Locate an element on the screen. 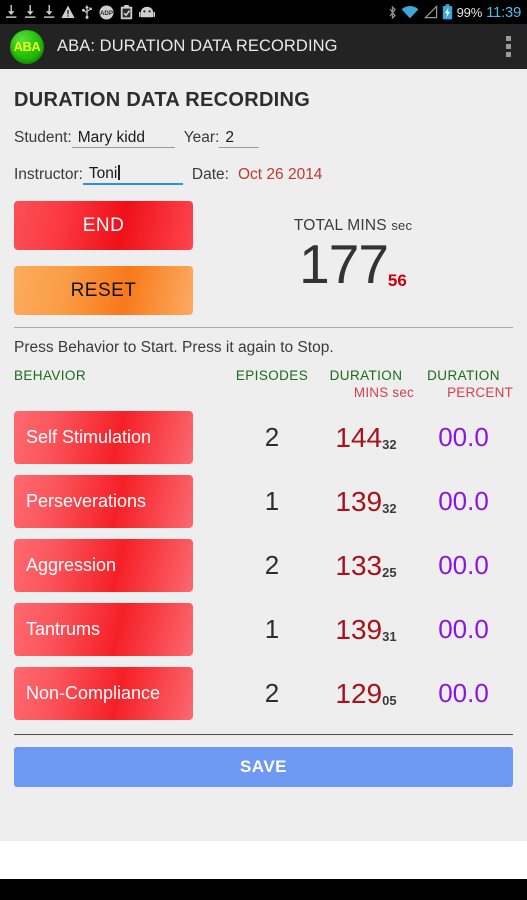 The image size is (527, 900). status-bar-left-icons: ADP is located at coordinates (196, 12).